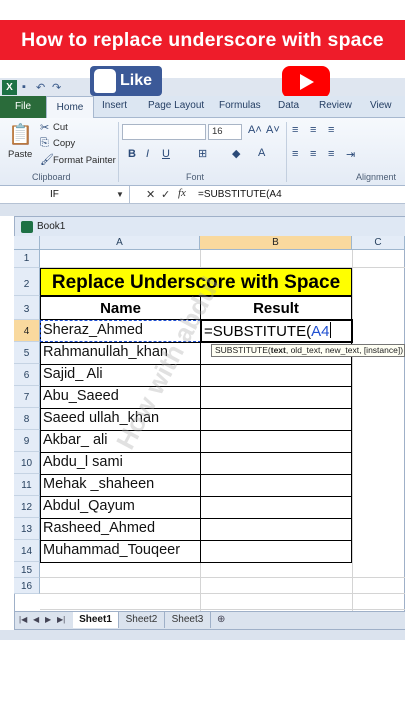  Describe the element at coordinates (165, 194) in the screenshot. I see `enter-icon: ✓` at that location.